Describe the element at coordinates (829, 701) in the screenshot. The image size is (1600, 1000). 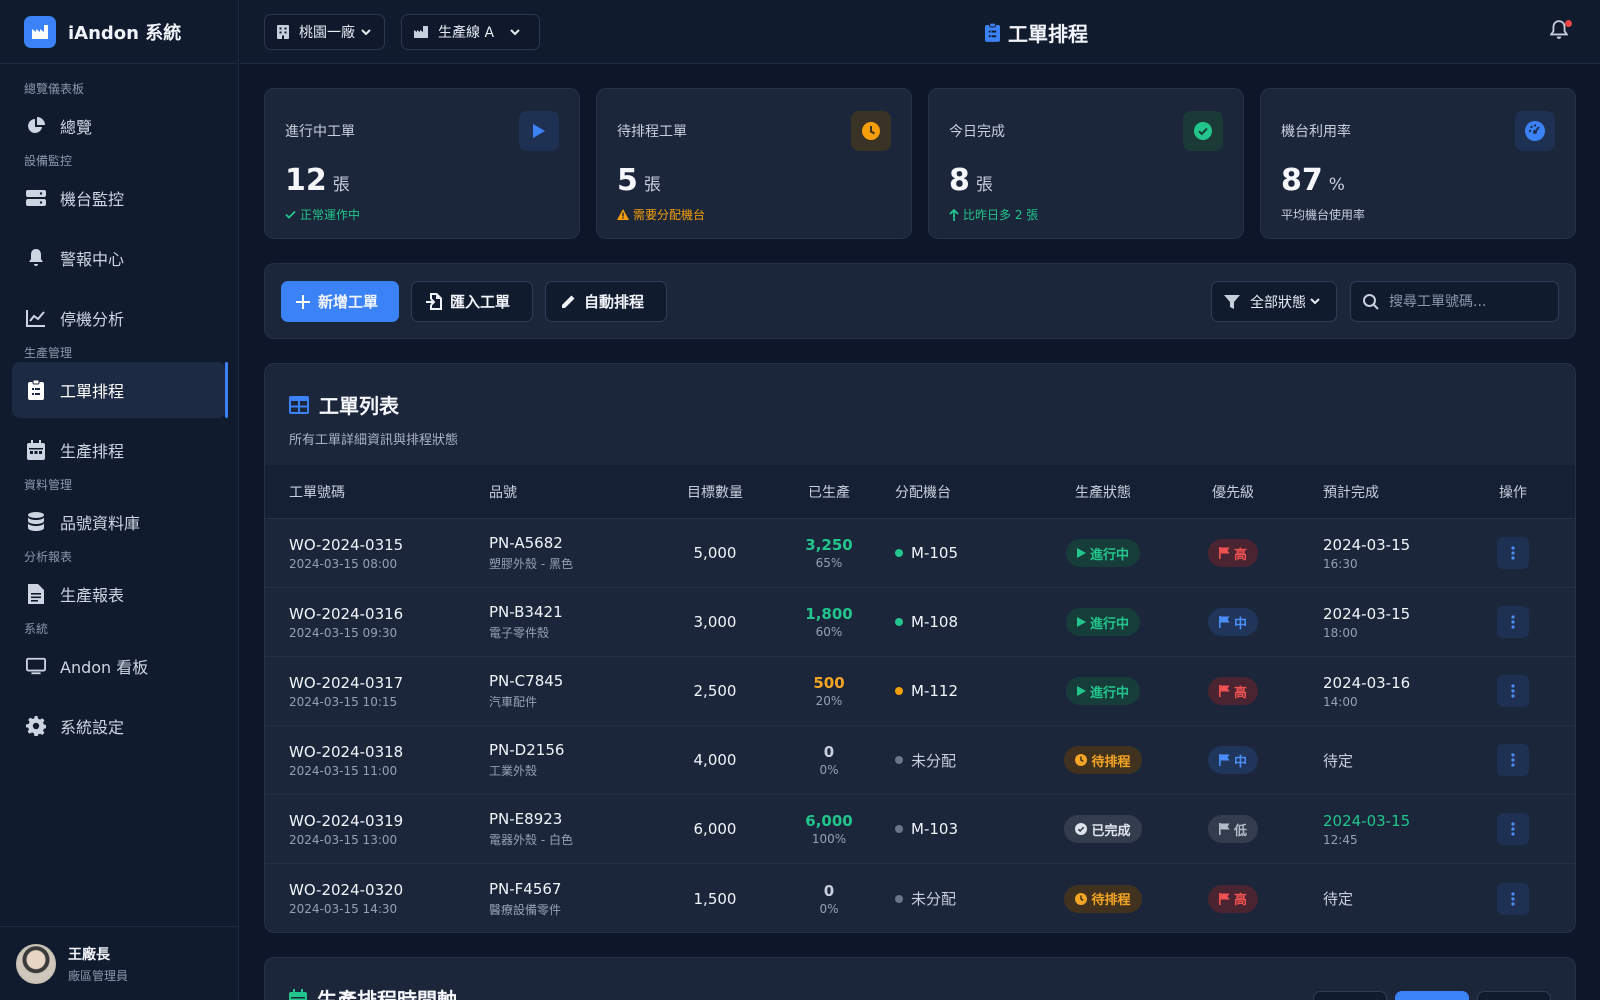
I see `produced-percent: 20%` at that location.